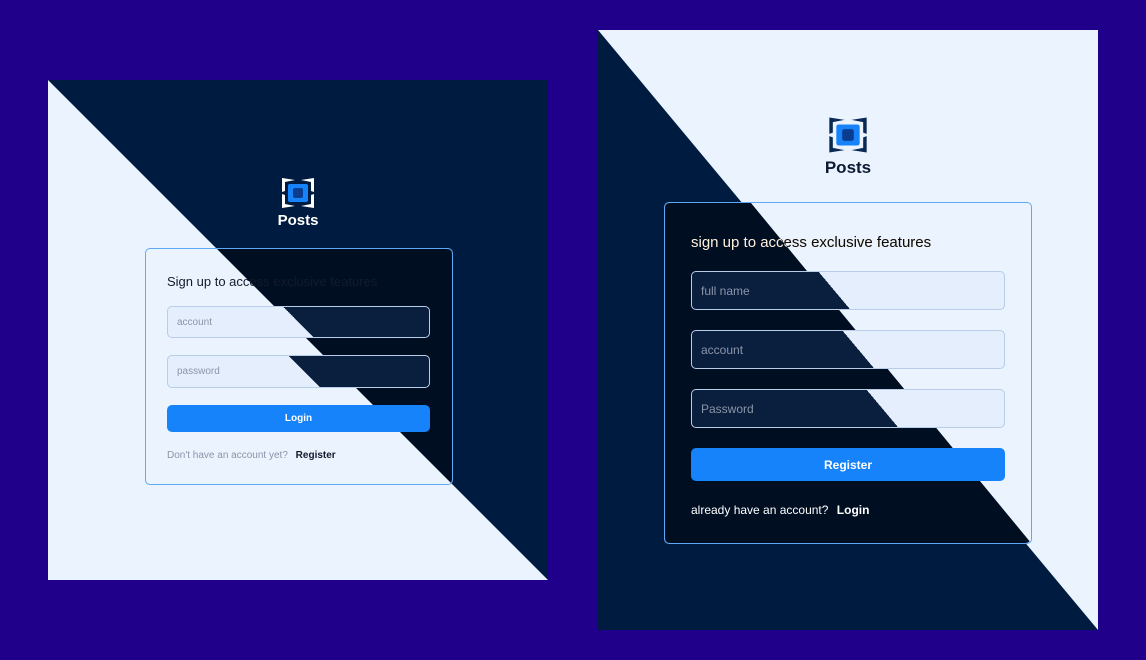 This screenshot has height=660, width=1146. Describe the element at coordinates (848, 464) in the screenshot. I see `register-button: Register` at that location.